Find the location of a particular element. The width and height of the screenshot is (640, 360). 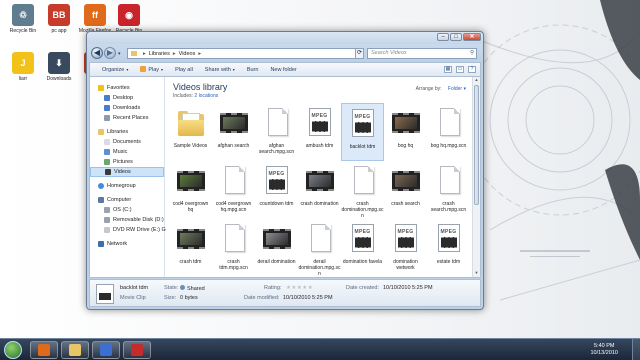

address-bar: ▸ Libraries ▸ Videos ▸ is located at coordinates (242, 53).